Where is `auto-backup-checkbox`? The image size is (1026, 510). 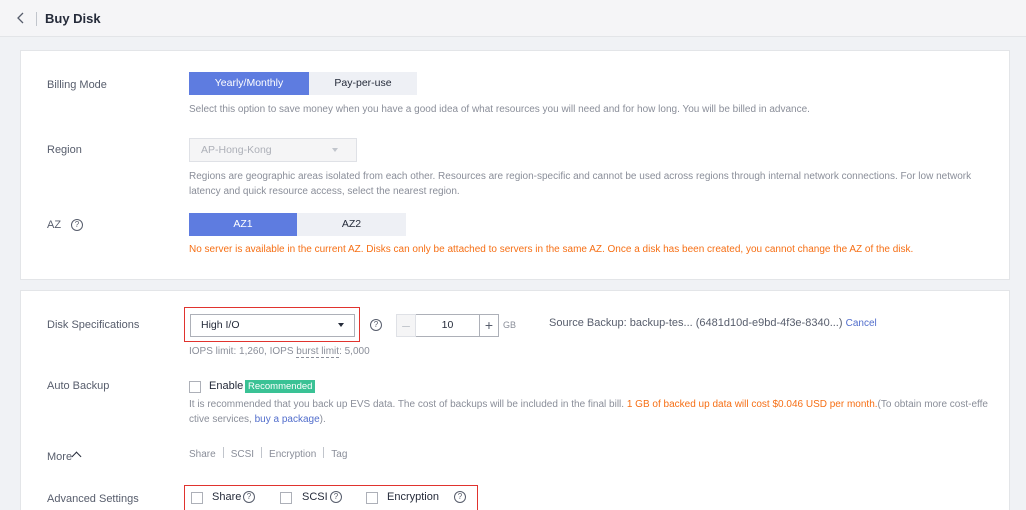
auto-backup-checkbox is located at coordinates (195, 387).